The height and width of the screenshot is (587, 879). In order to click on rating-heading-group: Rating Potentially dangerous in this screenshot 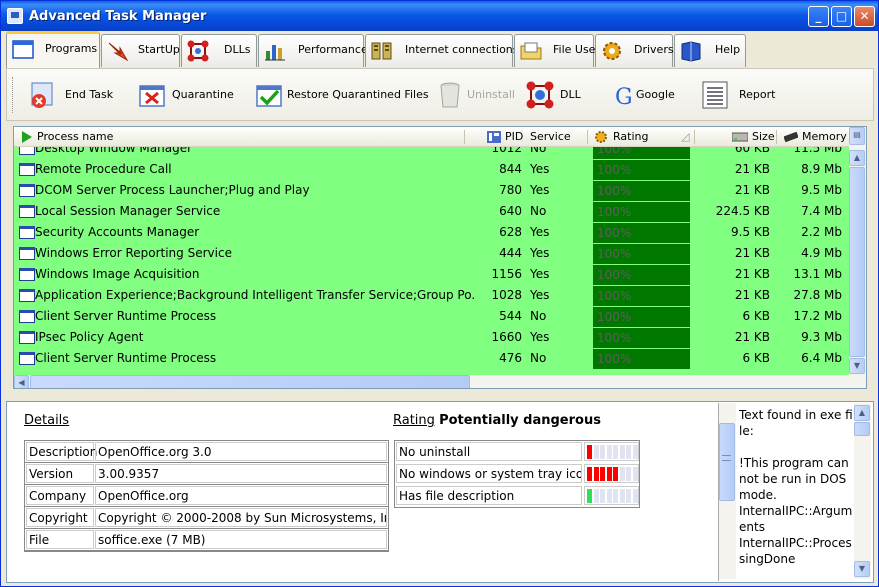, I will do `click(497, 420)`.